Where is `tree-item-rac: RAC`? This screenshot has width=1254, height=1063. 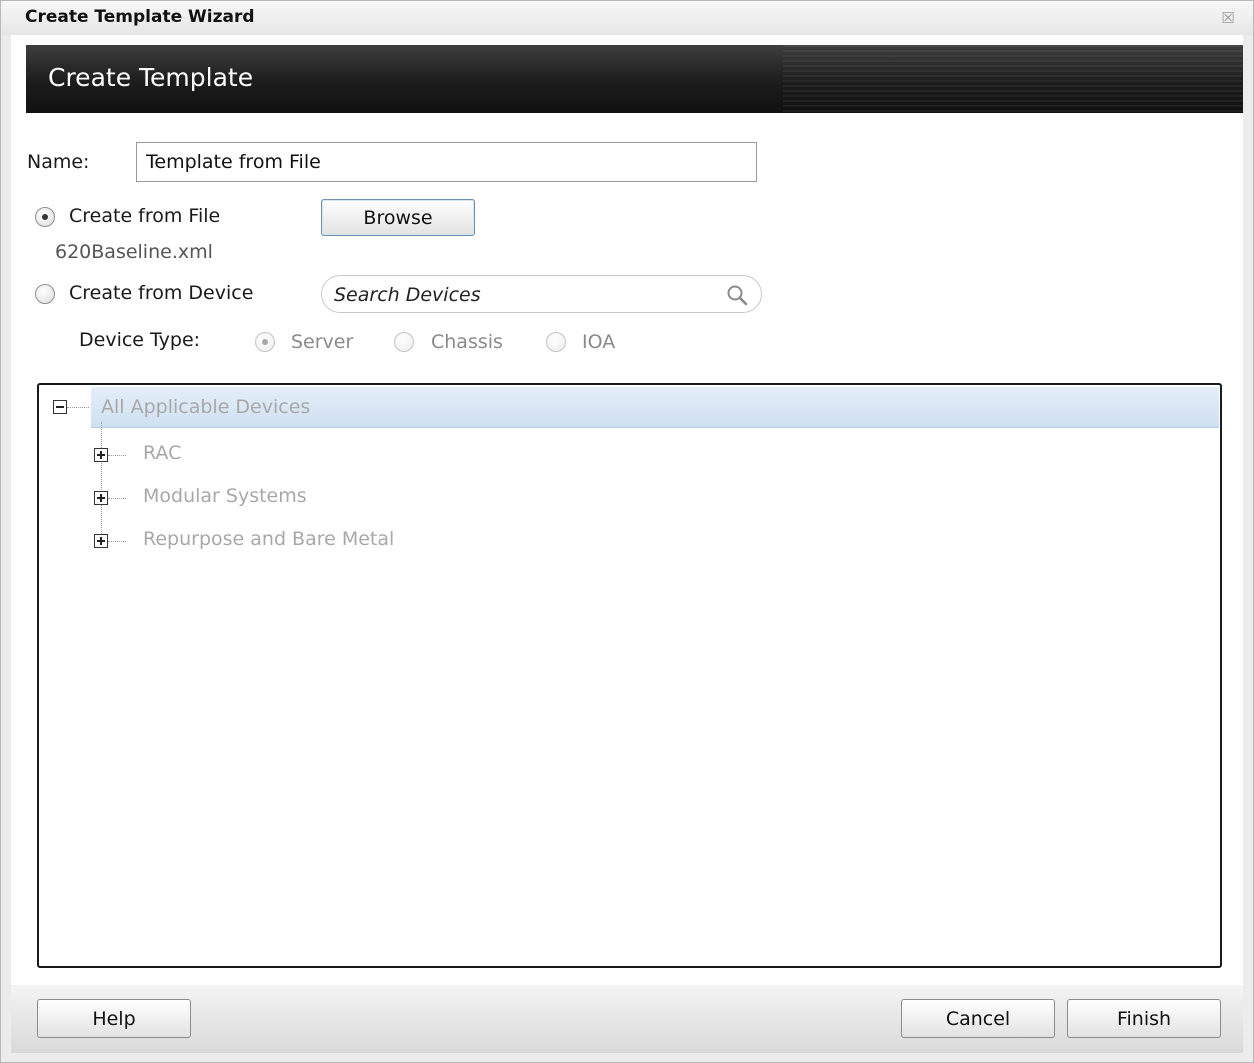
tree-item-rac: RAC is located at coordinates (162, 453).